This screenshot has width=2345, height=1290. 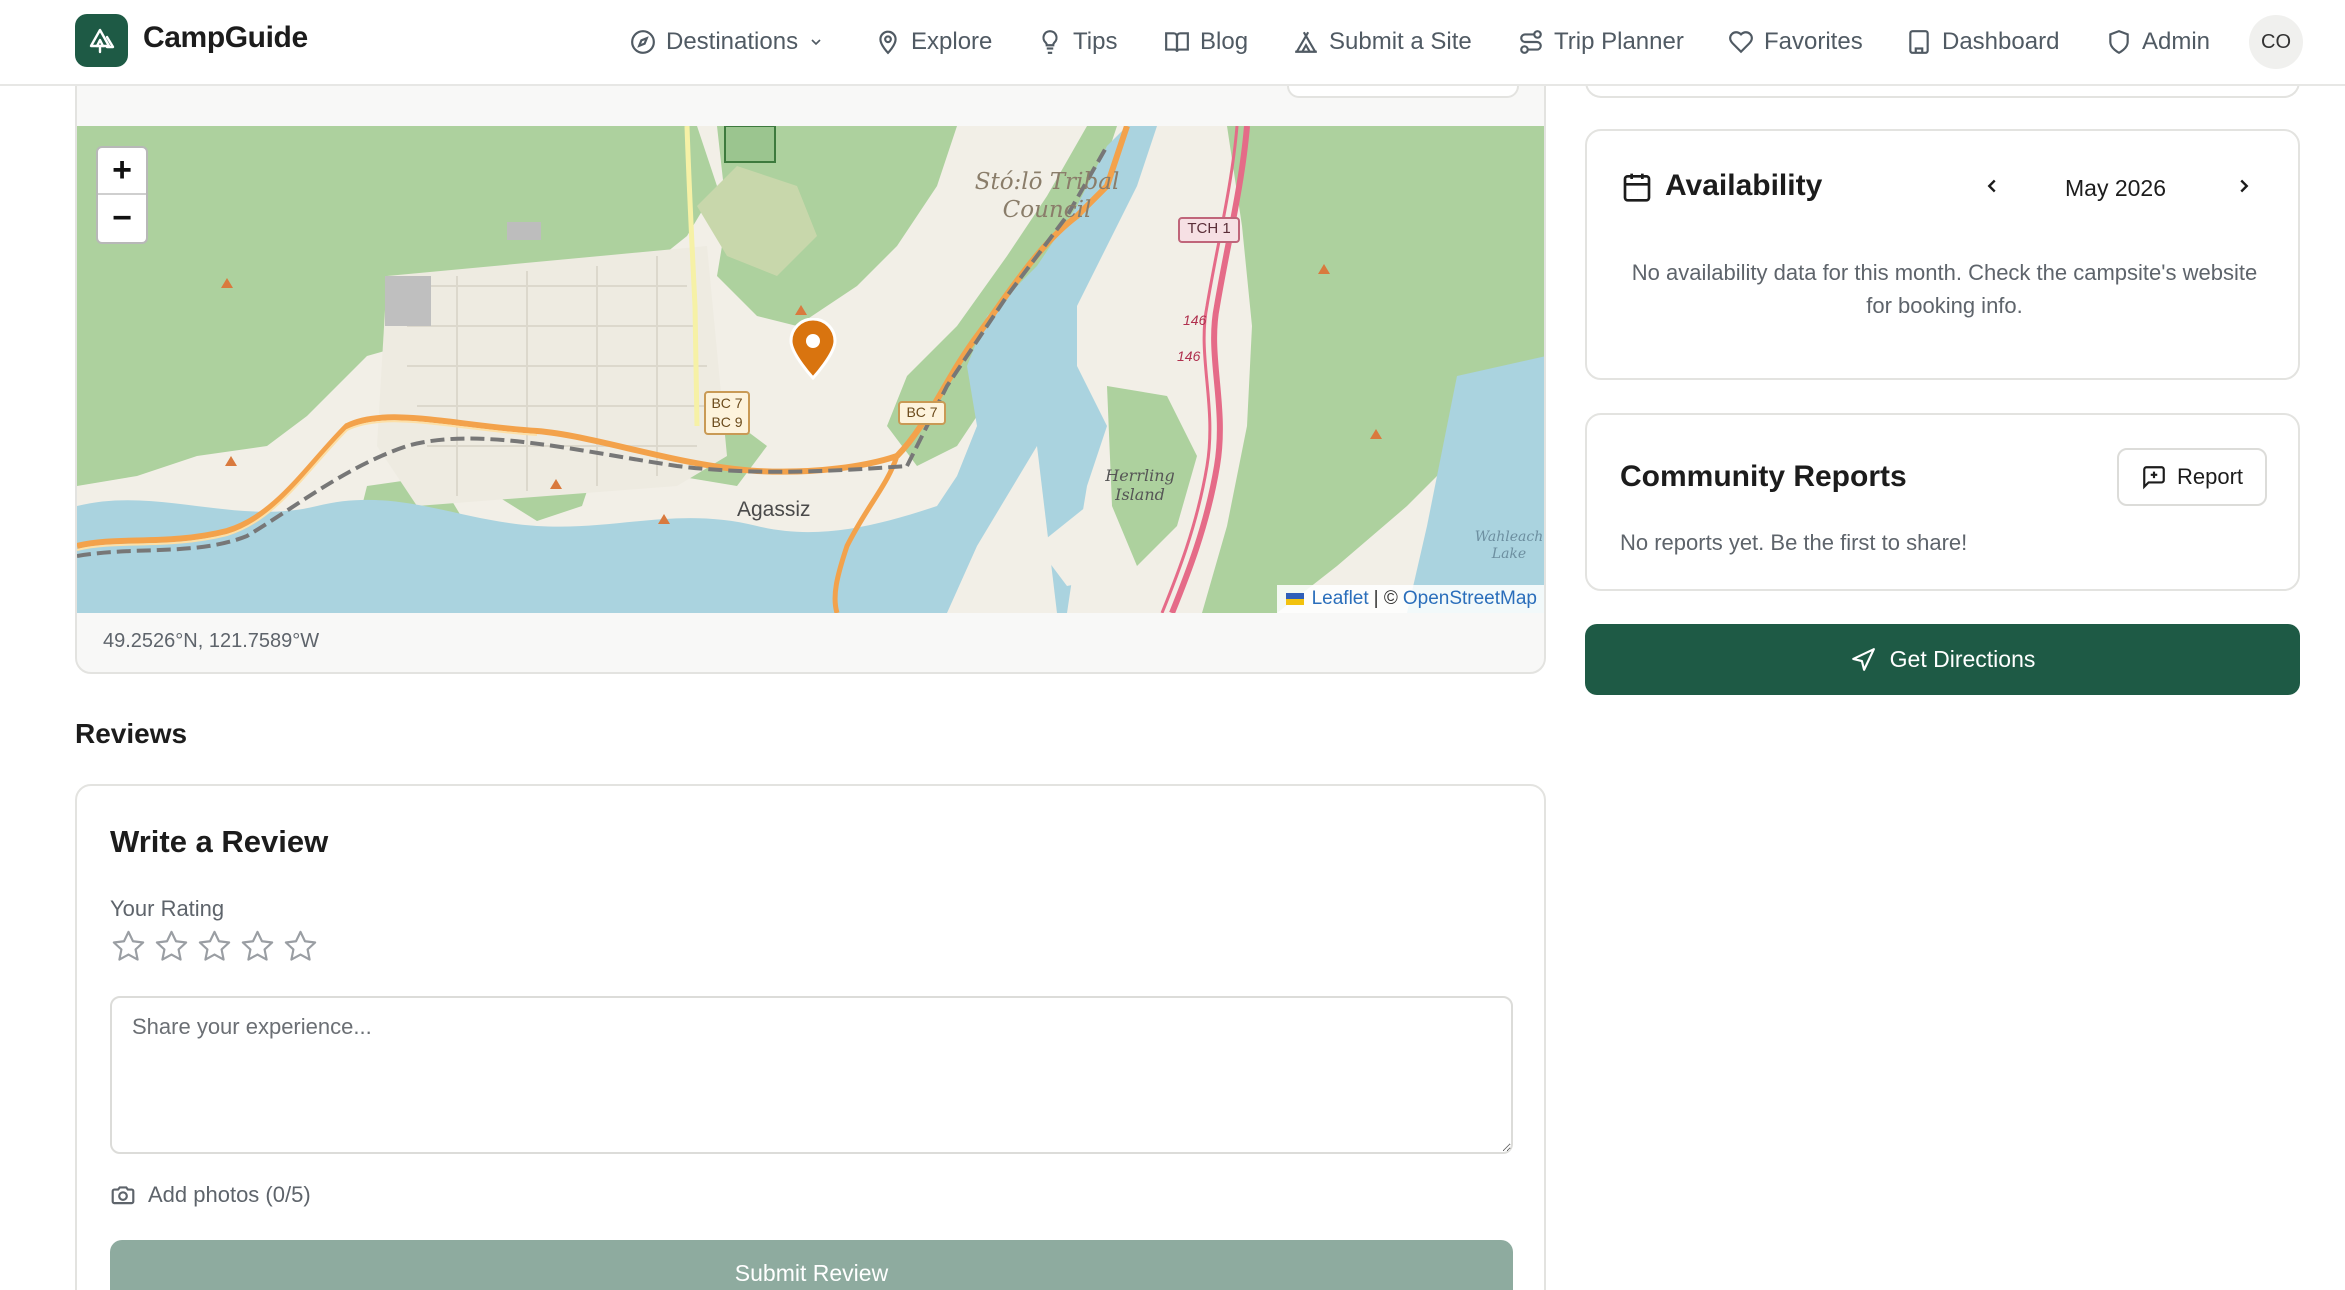 What do you see at coordinates (167, 908) in the screenshot?
I see `rating-label: Your Rating` at bounding box center [167, 908].